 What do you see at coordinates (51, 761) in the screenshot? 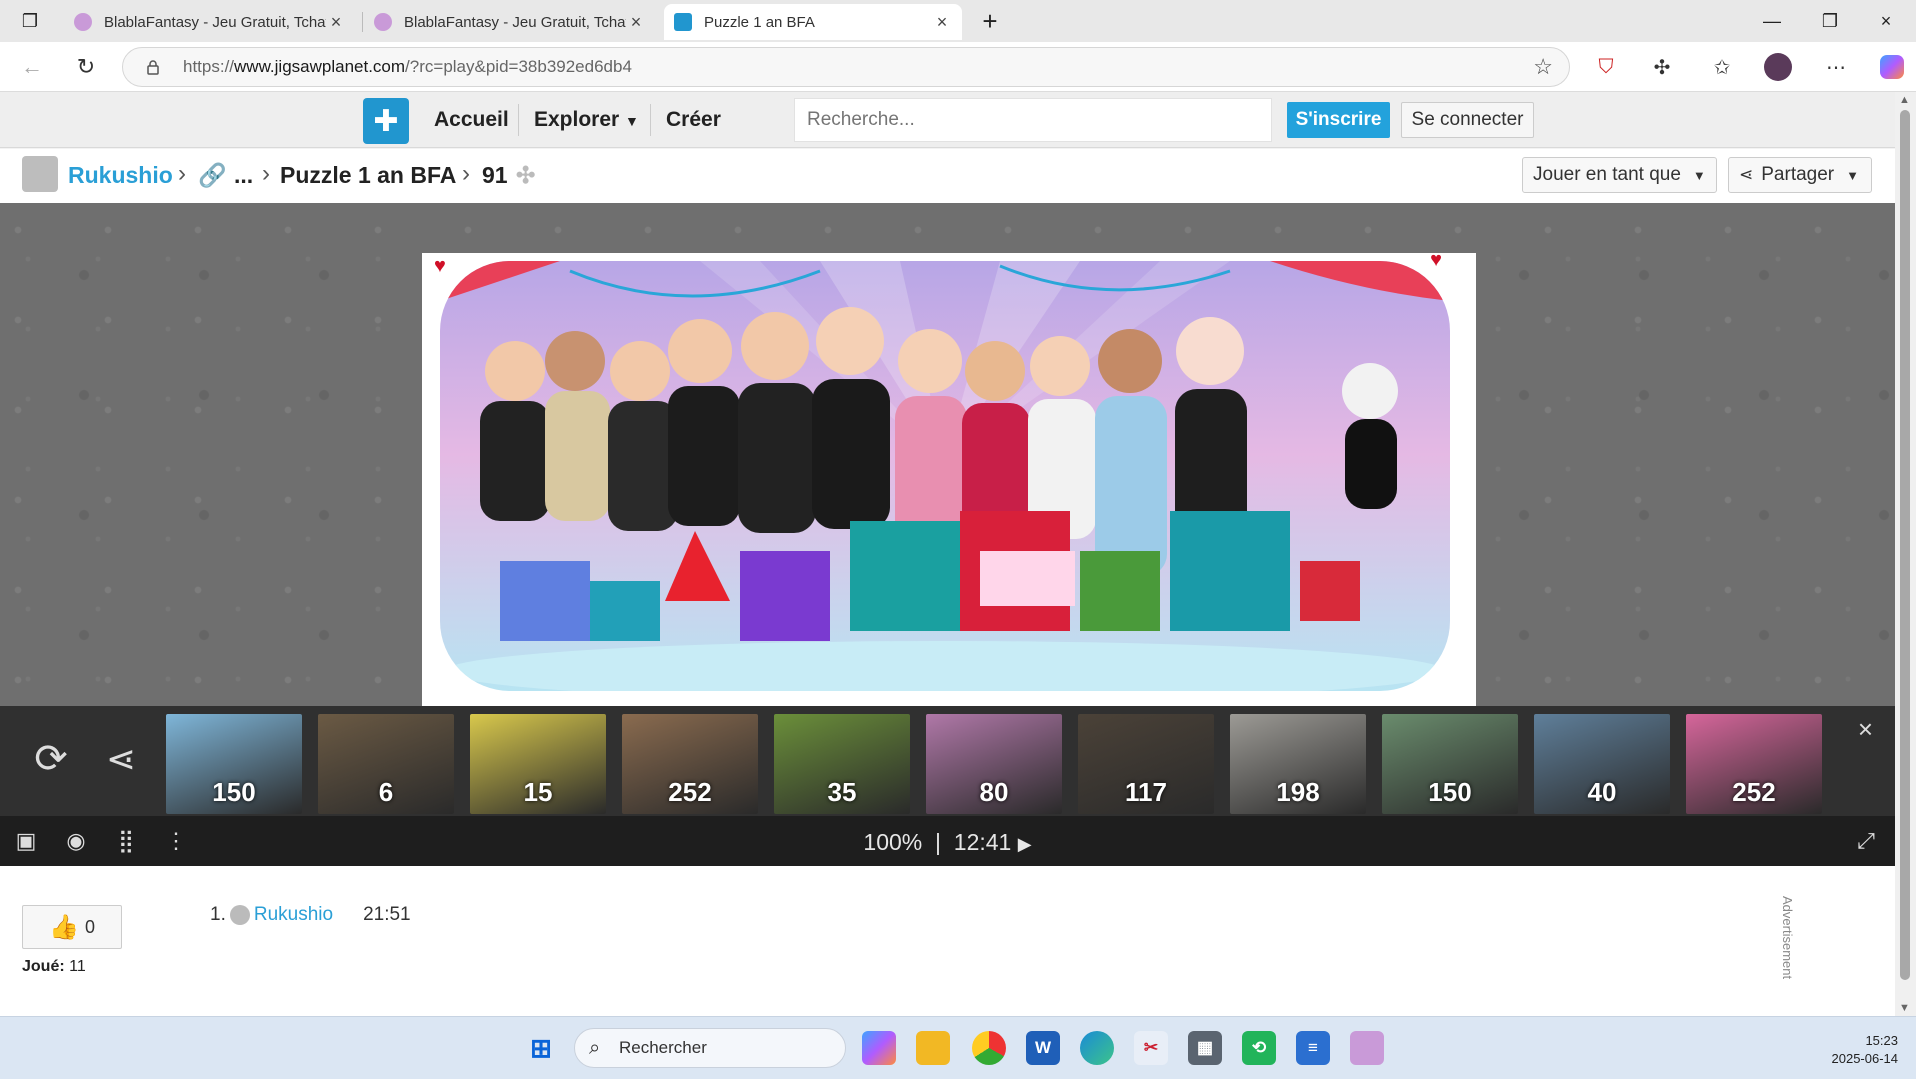
I see `shuffle-icon: ⟳` at bounding box center [51, 761].